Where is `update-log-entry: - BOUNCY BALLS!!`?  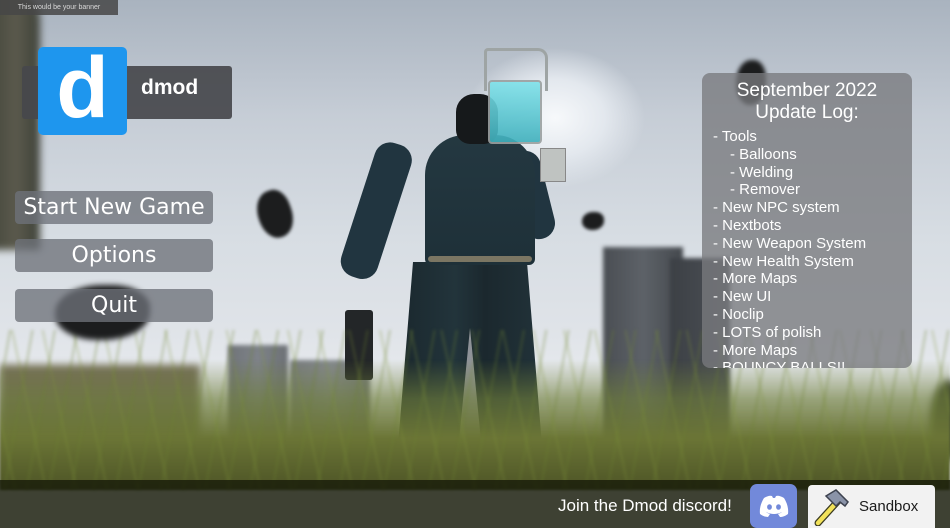 update-log-entry: - BOUNCY BALLS!! is located at coordinates (779, 363).